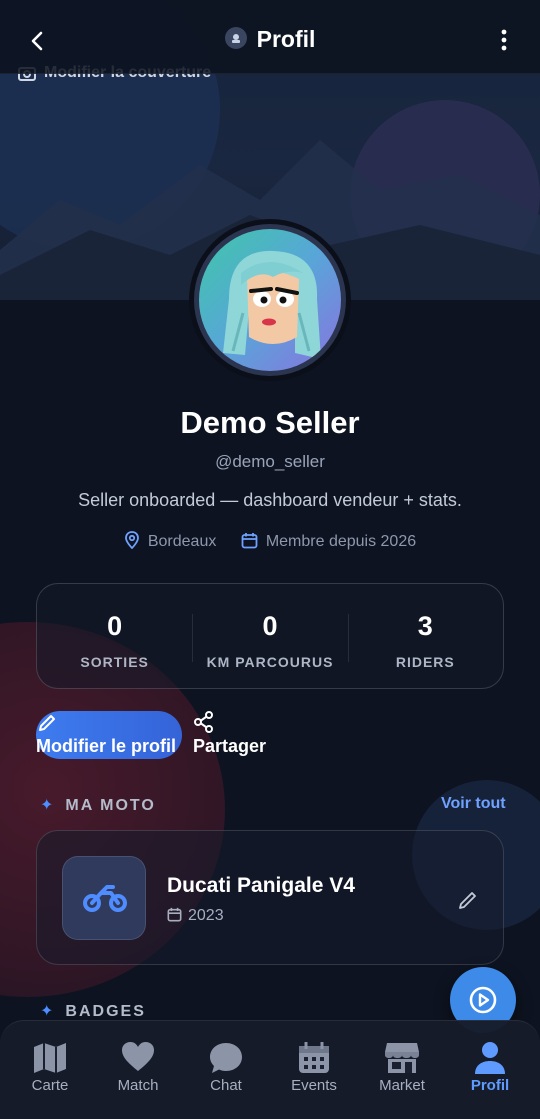 This screenshot has width=540, height=1119. I want to click on nav-item-chat: Chat, so click(226, 1070).